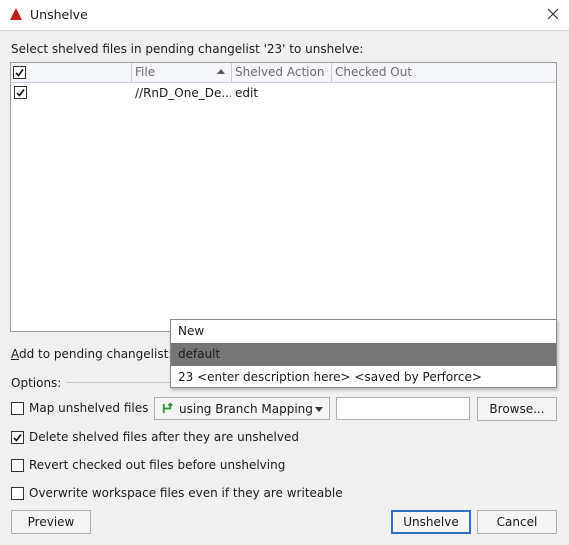 This screenshot has width=569, height=545. I want to click on chevron-down-icon, so click(319, 409).